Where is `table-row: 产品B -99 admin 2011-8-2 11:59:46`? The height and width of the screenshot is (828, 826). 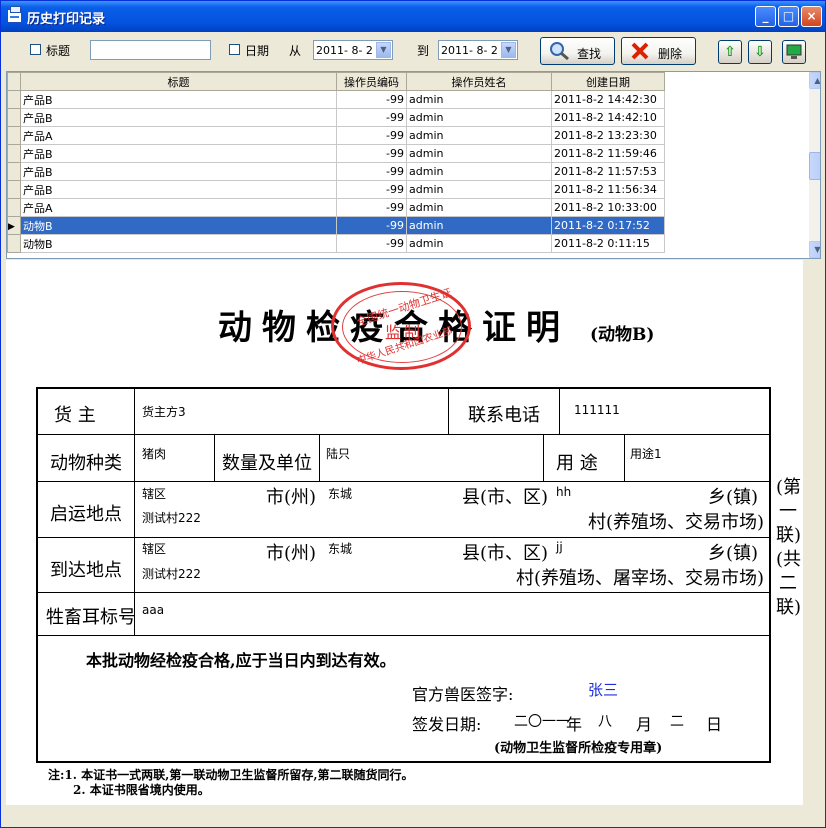
table-row: 产品B -99 admin 2011-8-2 11:59:46 is located at coordinates (336, 153).